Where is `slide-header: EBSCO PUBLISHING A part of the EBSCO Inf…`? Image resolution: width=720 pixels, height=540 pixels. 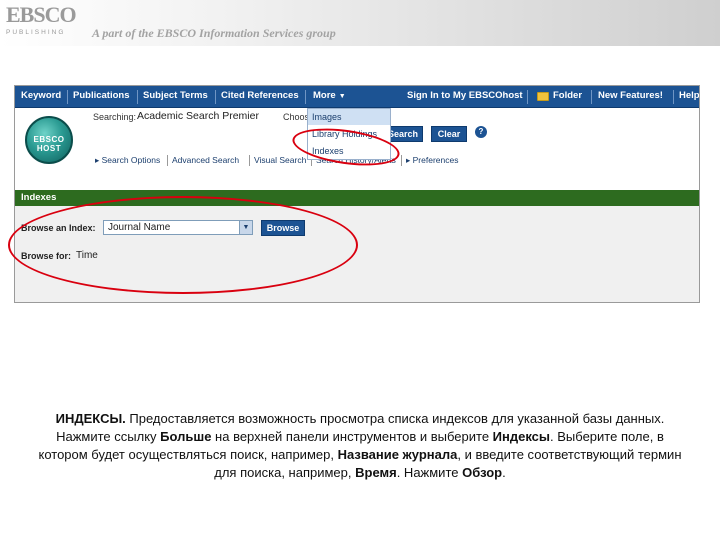 slide-header: EBSCO PUBLISHING A part of the EBSCO Inf… is located at coordinates (360, 23).